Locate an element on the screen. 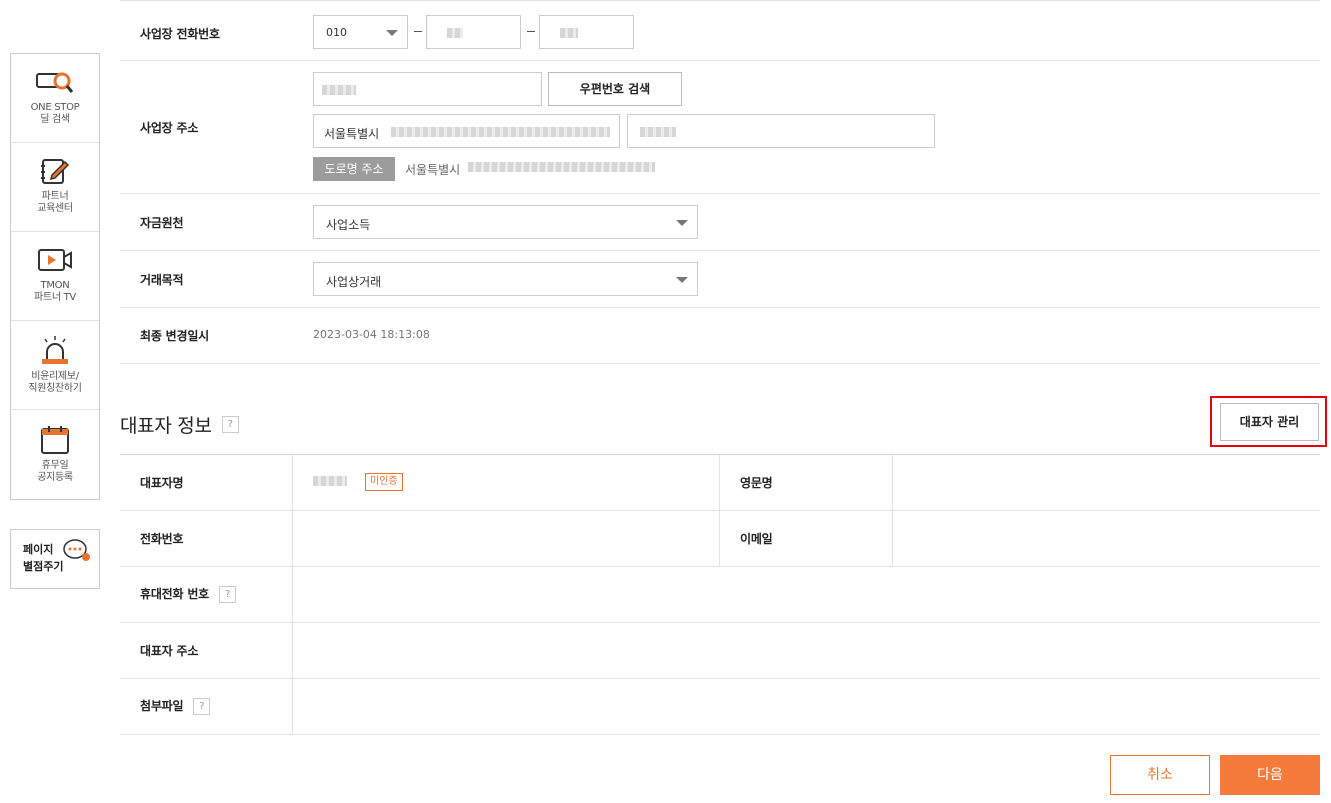 The height and width of the screenshot is (803, 1331). rep-name-label: 대표자명 is located at coordinates (162, 483).